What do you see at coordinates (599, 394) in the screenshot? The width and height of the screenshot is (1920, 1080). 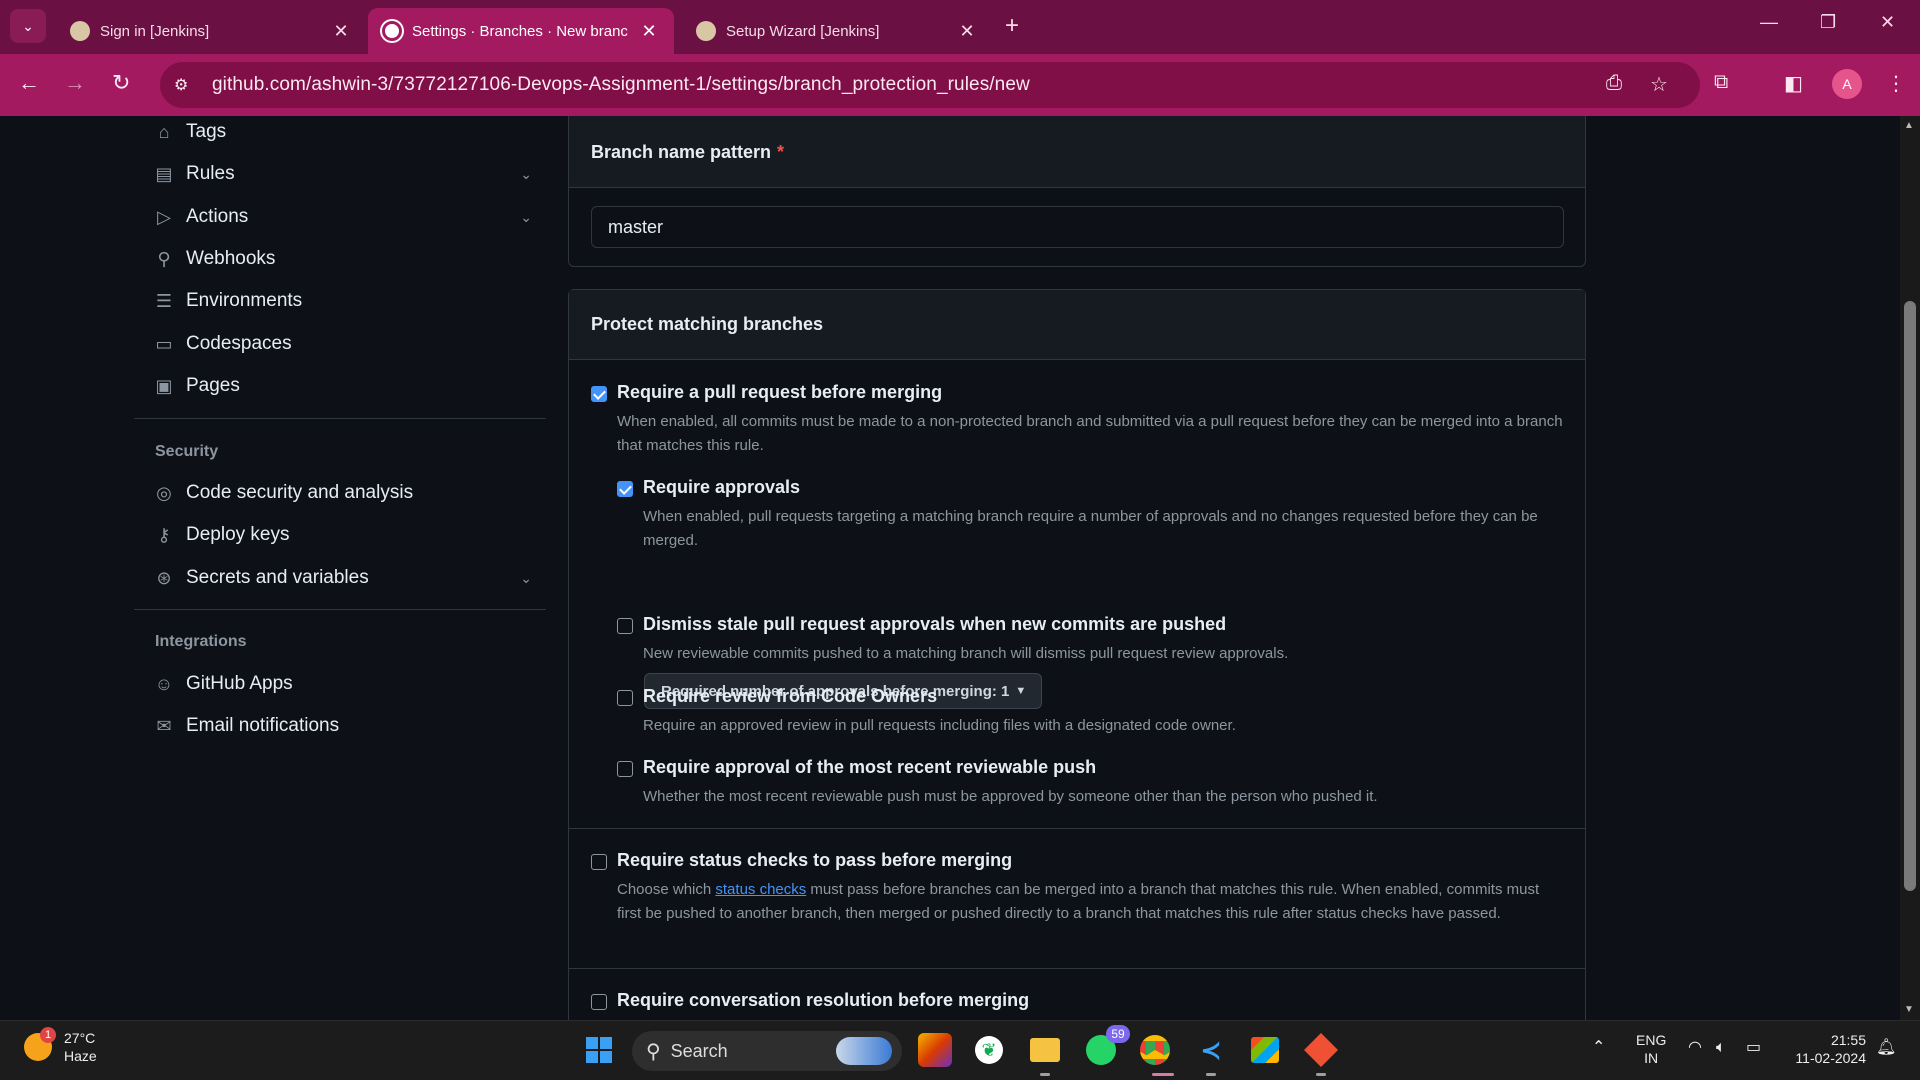 I see `require-pr-checkbox` at bounding box center [599, 394].